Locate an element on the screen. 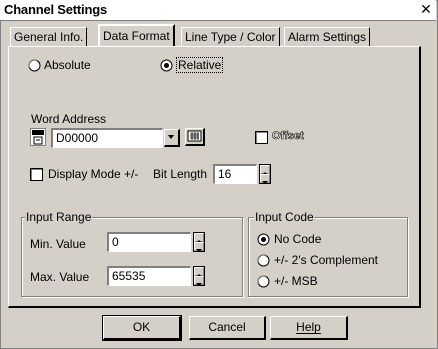 The image size is (438, 349). cancel-button: Cancel is located at coordinates (227, 328).